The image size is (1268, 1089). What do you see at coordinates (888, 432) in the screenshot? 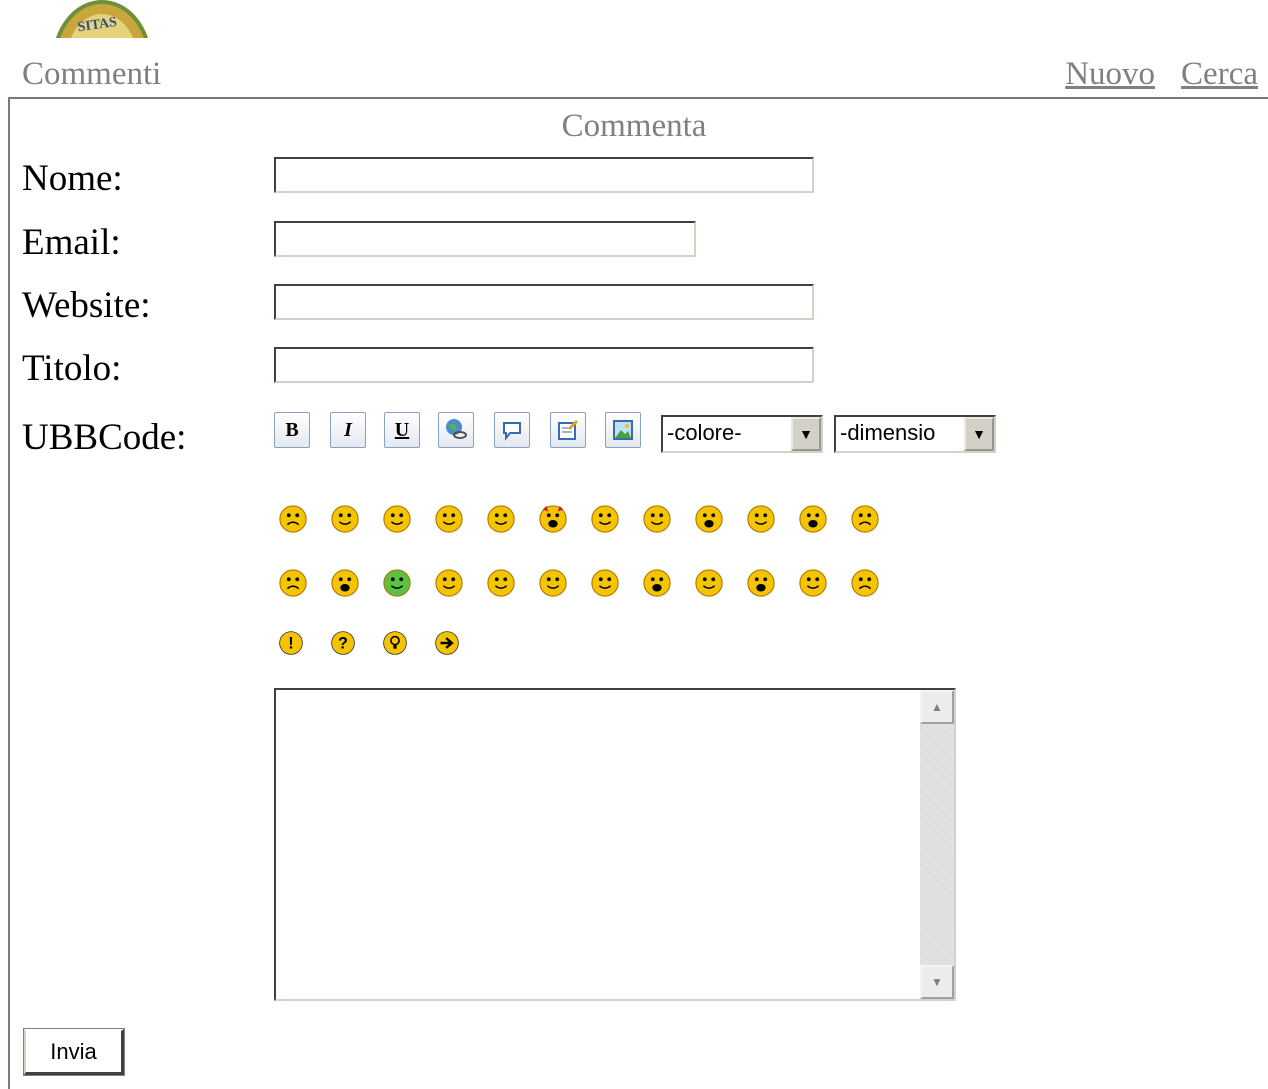
I see `size-select-value: -dimensio` at bounding box center [888, 432].